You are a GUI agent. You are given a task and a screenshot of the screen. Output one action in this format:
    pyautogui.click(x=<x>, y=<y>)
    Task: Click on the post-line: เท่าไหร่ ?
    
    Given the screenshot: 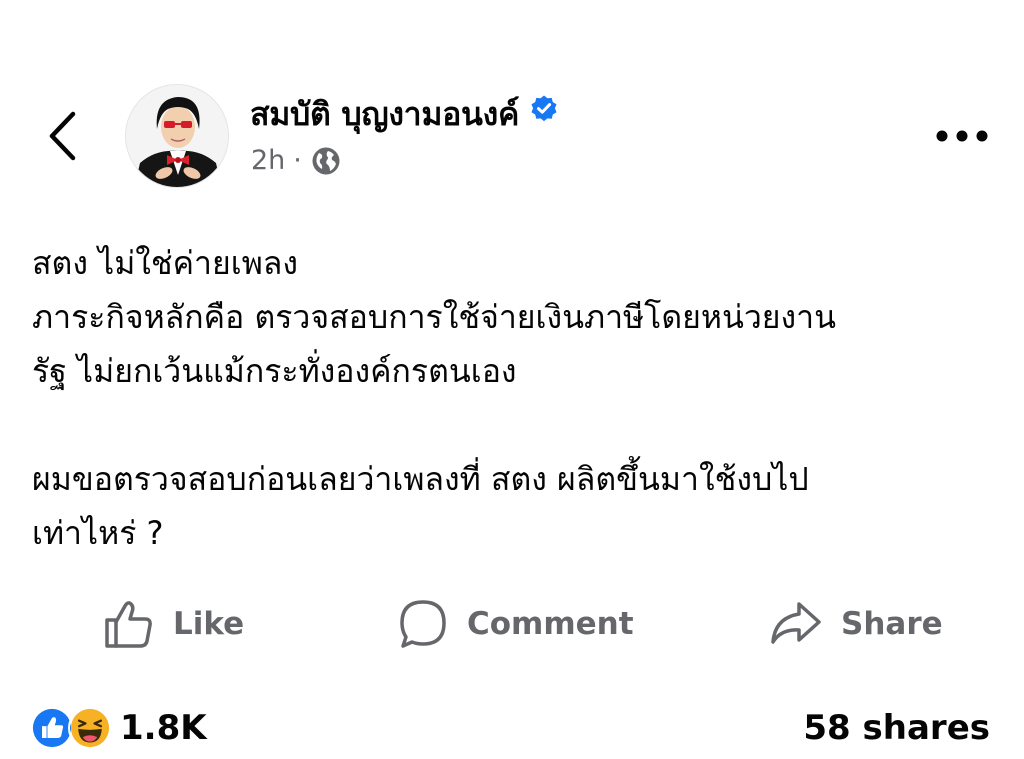 What is the action you would take?
    pyautogui.click(x=98, y=533)
    